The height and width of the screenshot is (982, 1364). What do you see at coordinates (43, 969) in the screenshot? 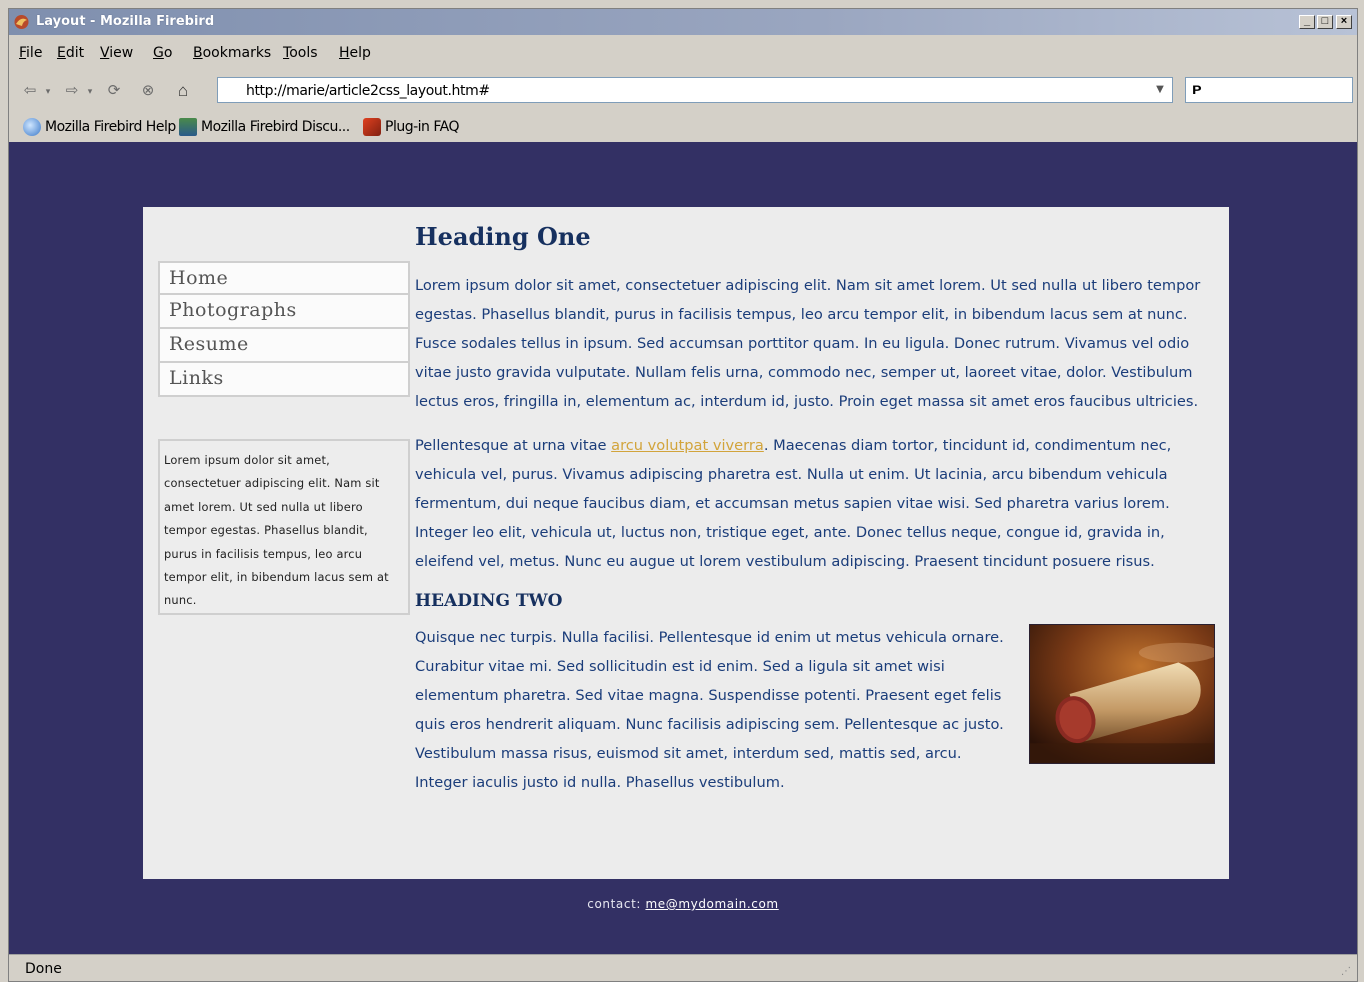
I see `status-text: Done` at bounding box center [43, 969].